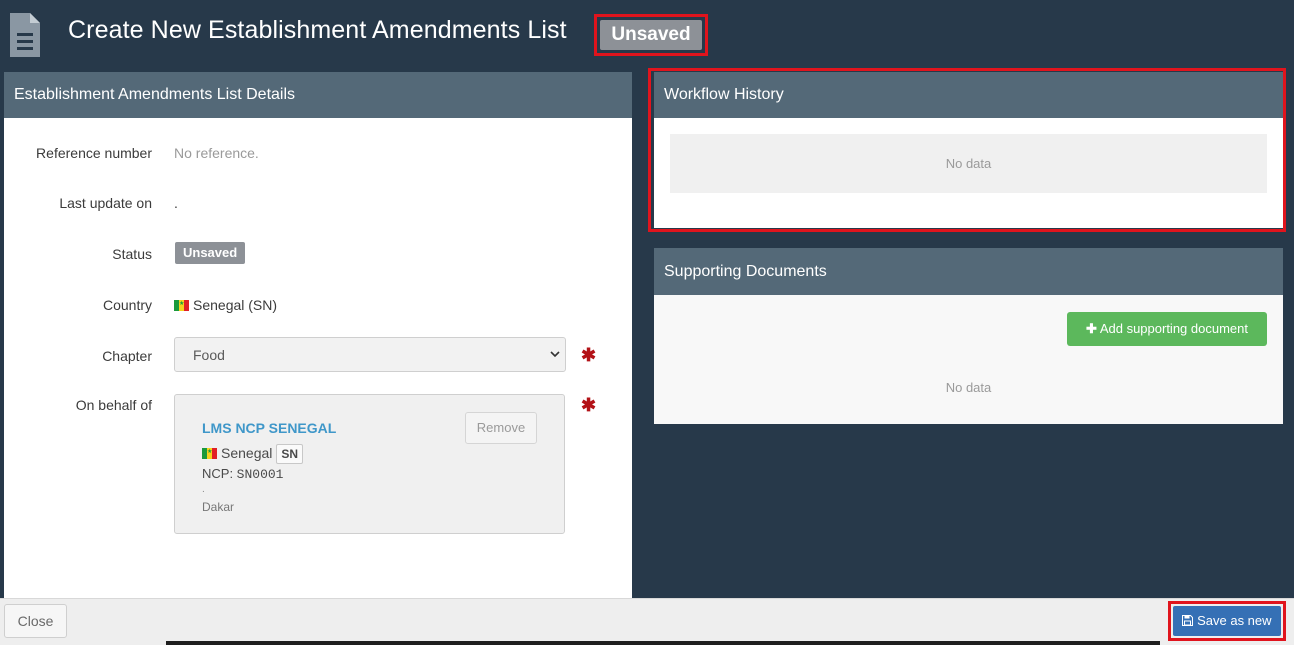 The image size is (1294, 645). What do you see at coordinates (132, 254) in the screenshot?
I see `status-label: Status` at bounding box center [132, 254].